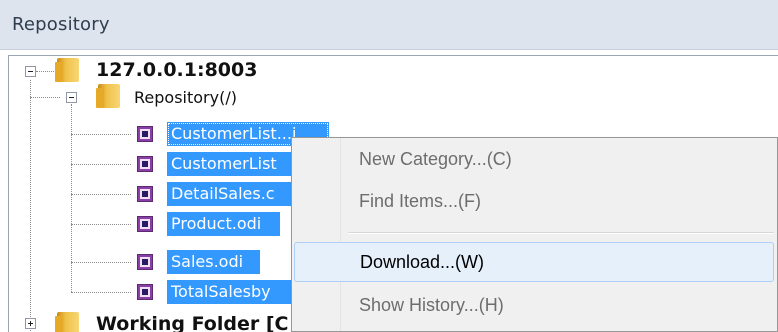 The image size is (778, 332). What do you see at coordinates (534, 262) in the screenshot?
I see `menu-item-download: Download...(W)` at bounding box center [534, 262].